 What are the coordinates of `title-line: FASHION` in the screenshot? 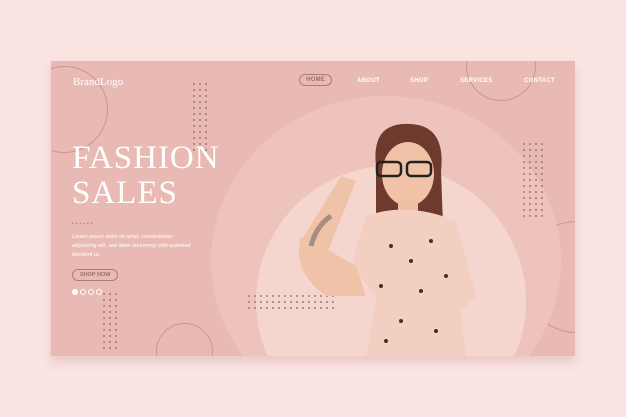 It's located at (146, 158).